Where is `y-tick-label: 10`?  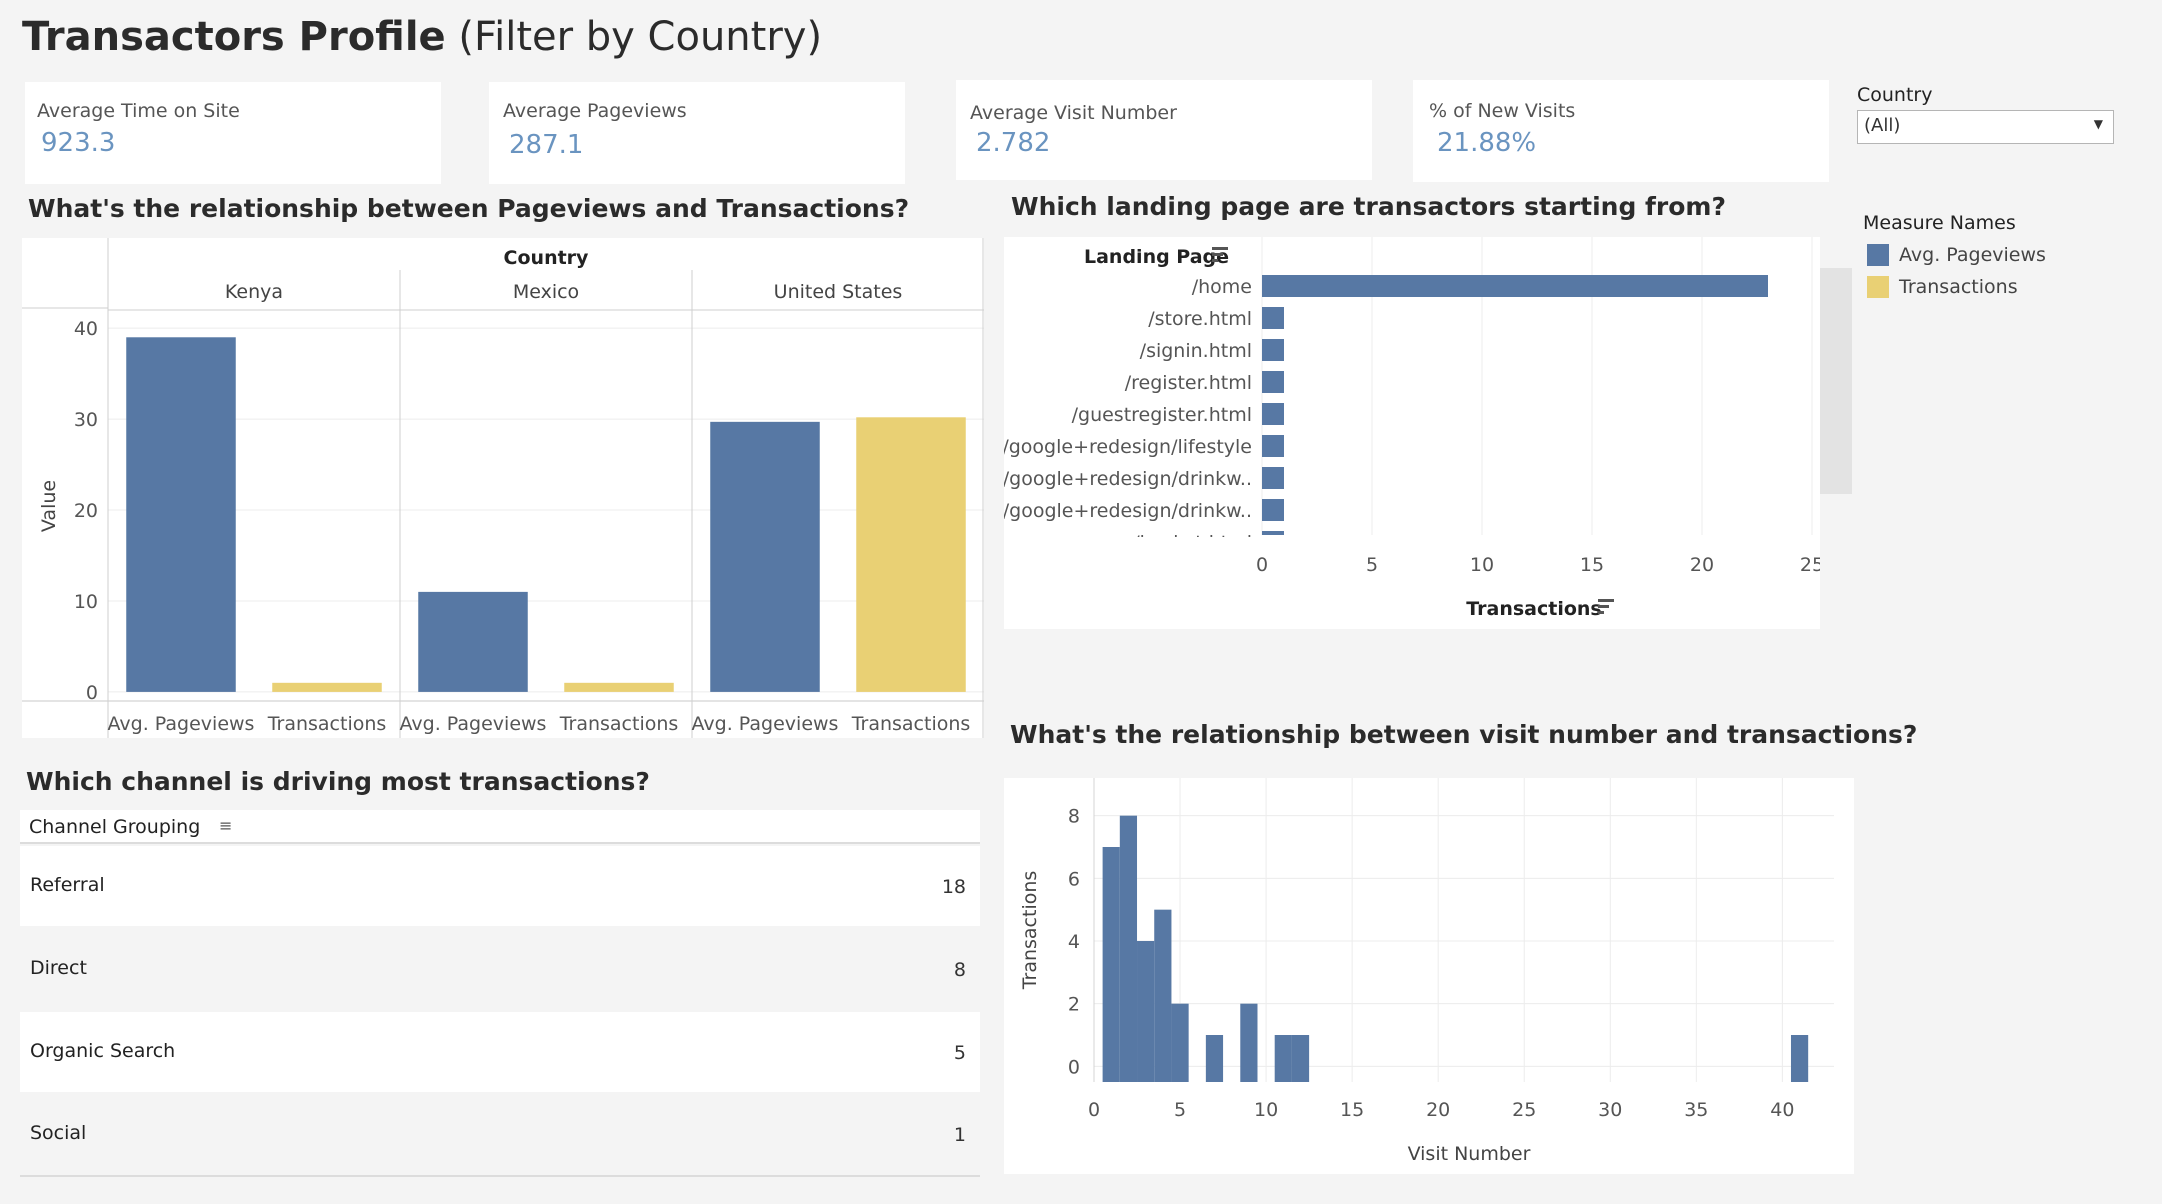
y-tick-label: 10 is located at coordinates (86, 602).